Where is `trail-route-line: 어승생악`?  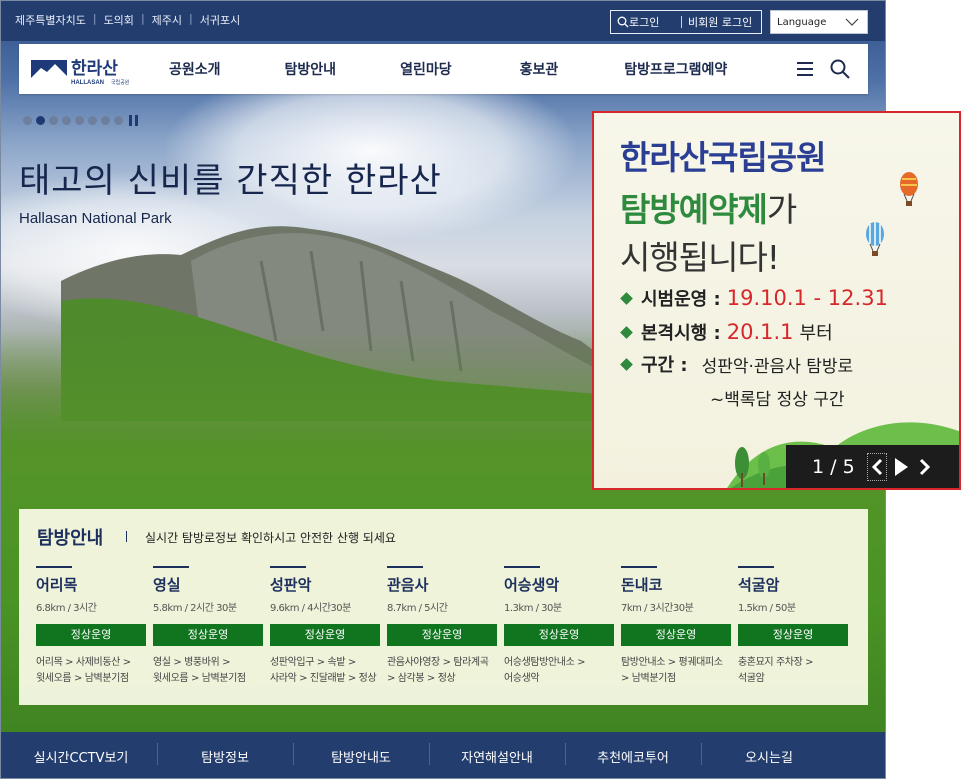 trail-route-line: 어승생악 is located at coordinates (522, 678).